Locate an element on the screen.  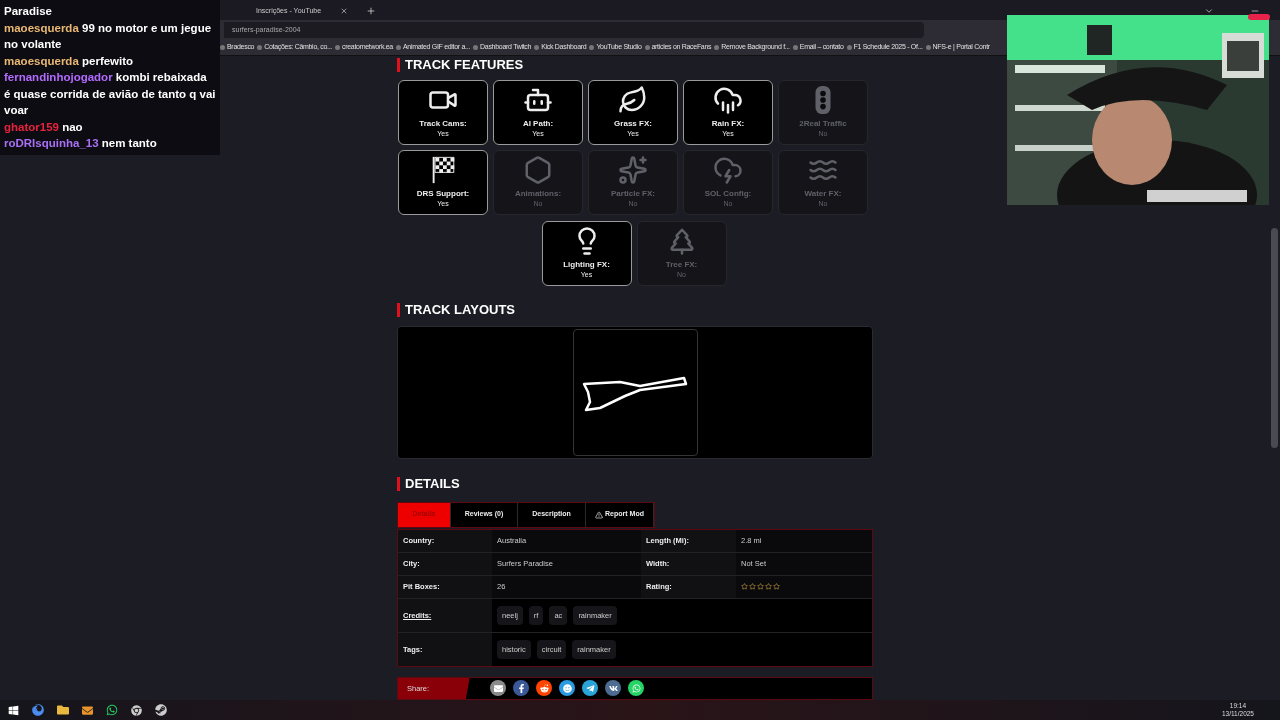
chat-message: ghator159 nao is located at coordinates (44, 127).